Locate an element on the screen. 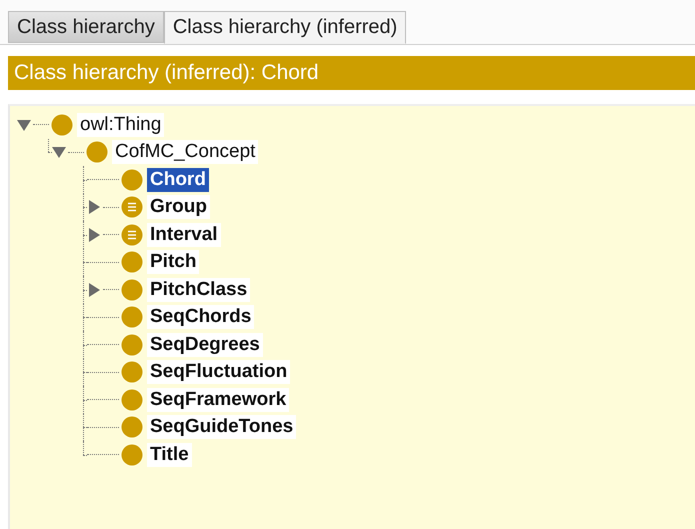  tree-item: SeqGuideTones is located at coordinates (221, 427).